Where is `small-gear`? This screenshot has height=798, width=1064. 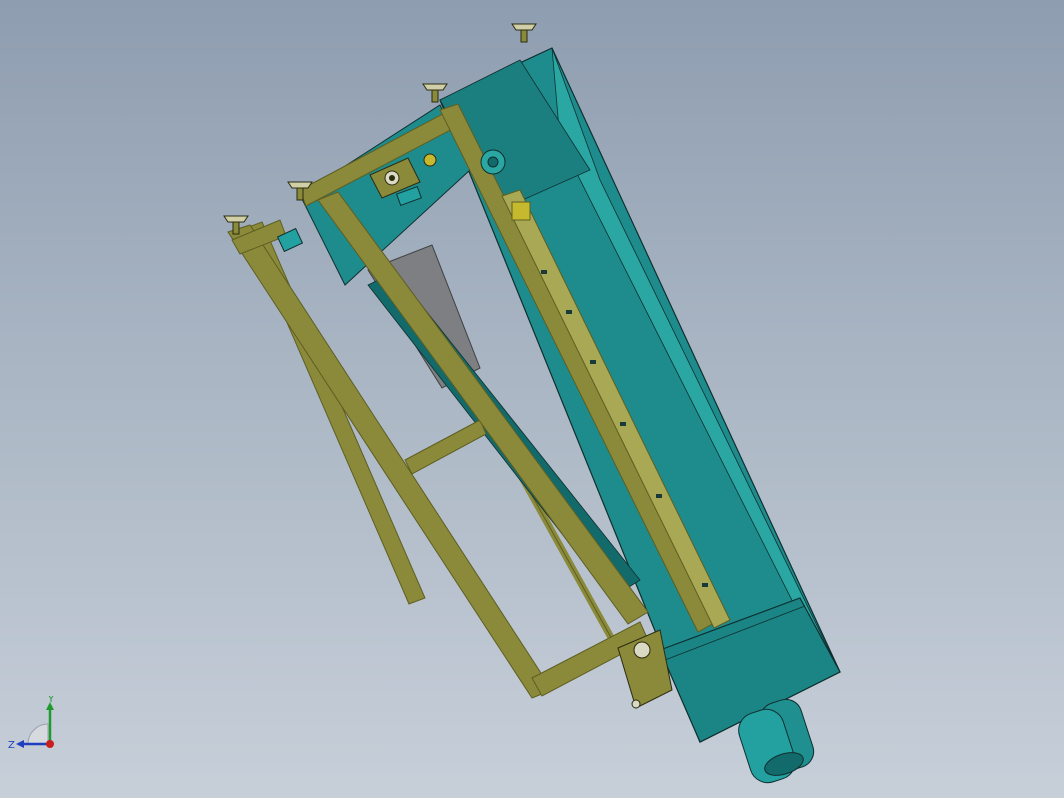 small-gear is located at coordinates (430, 160).